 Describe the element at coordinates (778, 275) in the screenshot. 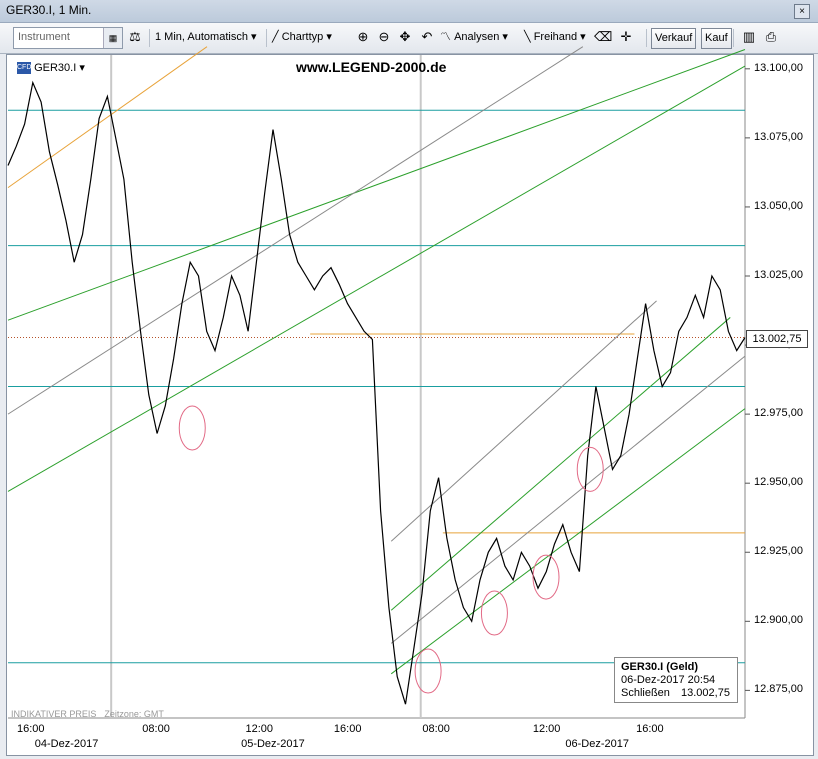

I see `y-tick-label: 13.025,00` at that location.